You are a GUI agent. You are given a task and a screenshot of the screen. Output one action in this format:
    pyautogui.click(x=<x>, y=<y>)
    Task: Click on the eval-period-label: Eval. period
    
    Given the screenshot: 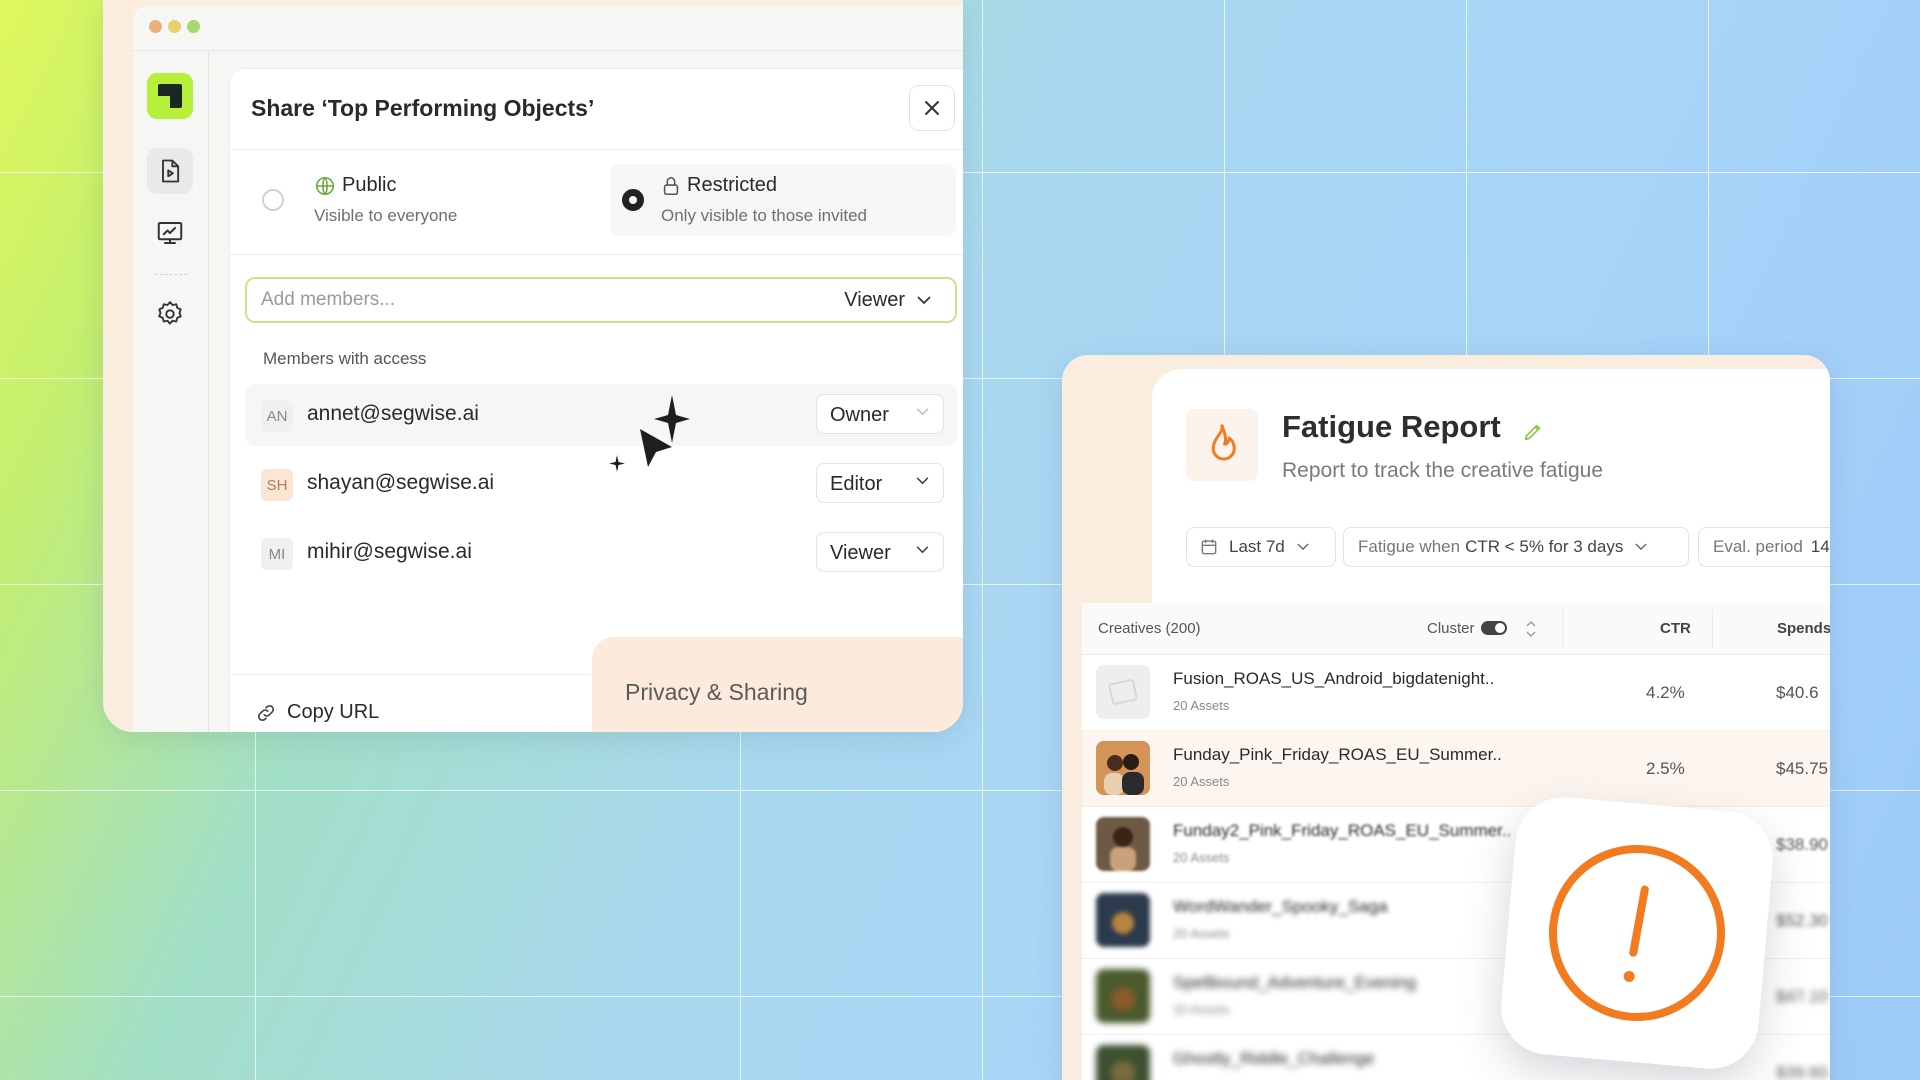 What is the action you would take?
    pyautogui.click(x=1758, y=546)
    